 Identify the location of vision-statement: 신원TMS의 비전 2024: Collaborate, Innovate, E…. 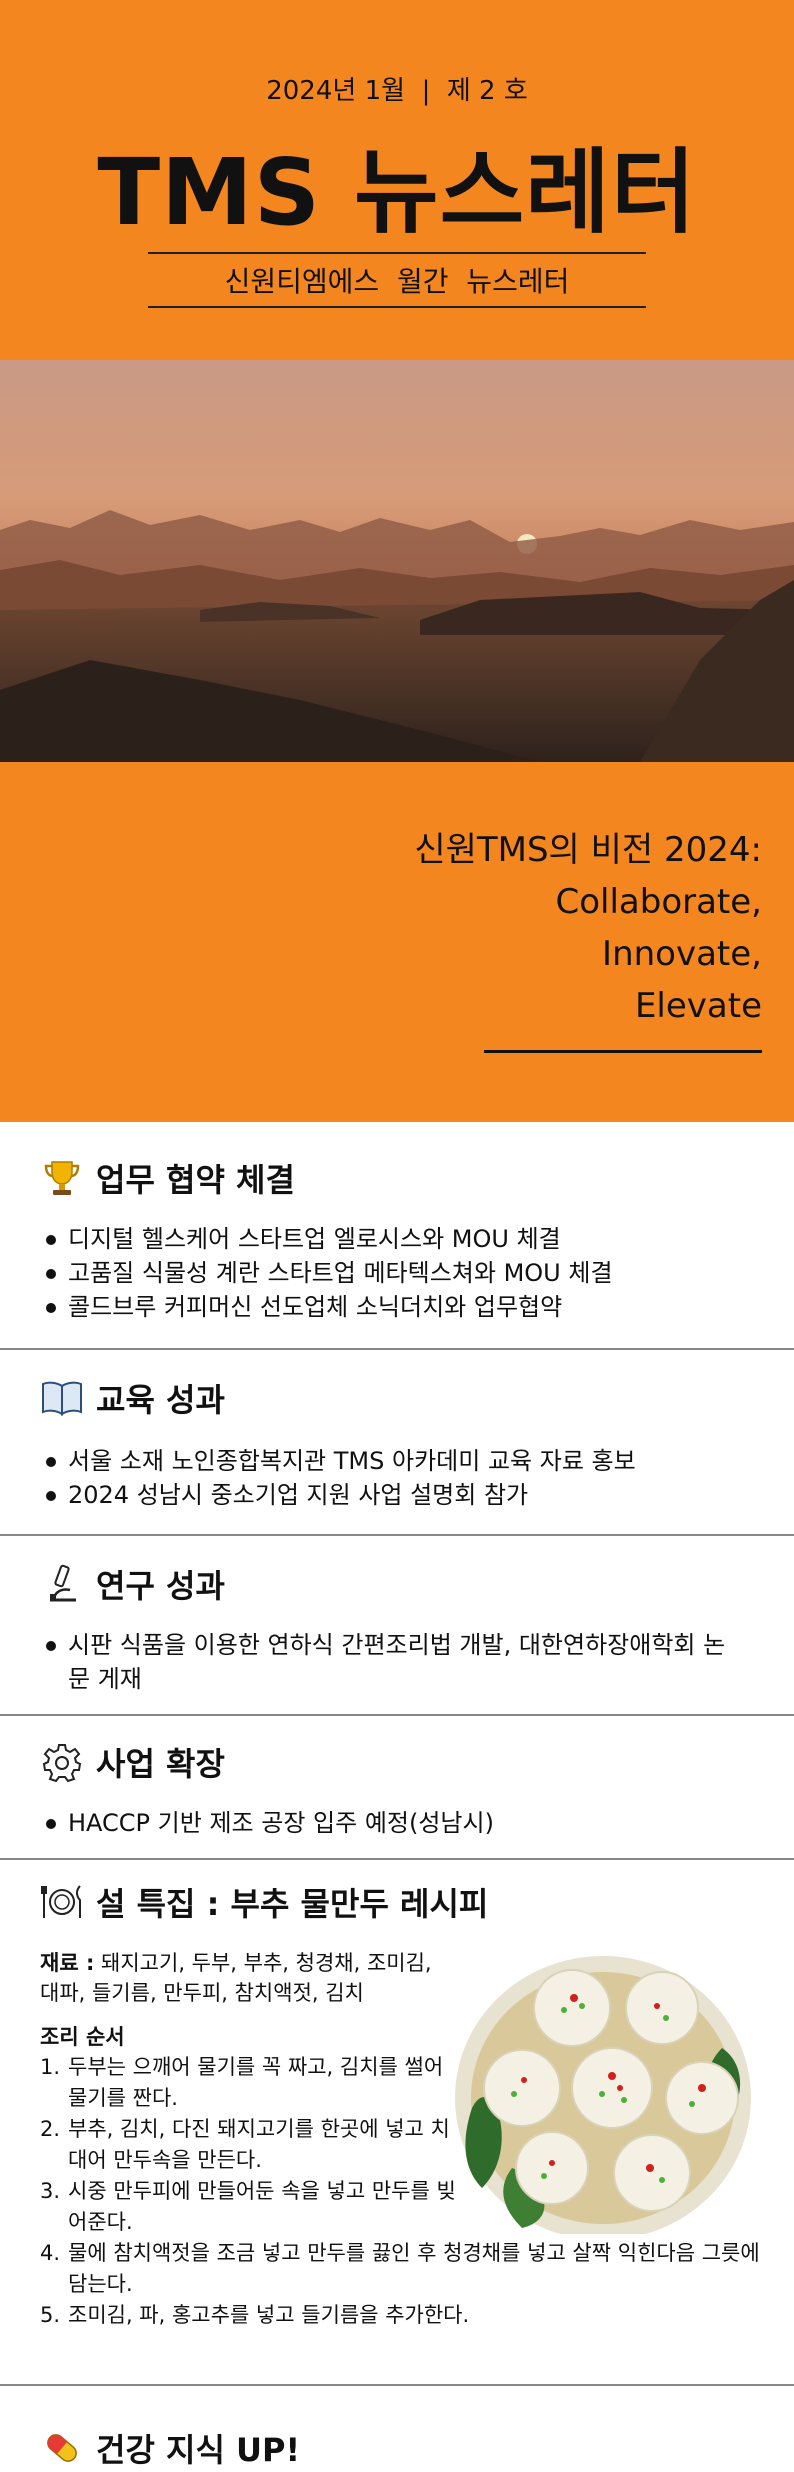
(588, 928).